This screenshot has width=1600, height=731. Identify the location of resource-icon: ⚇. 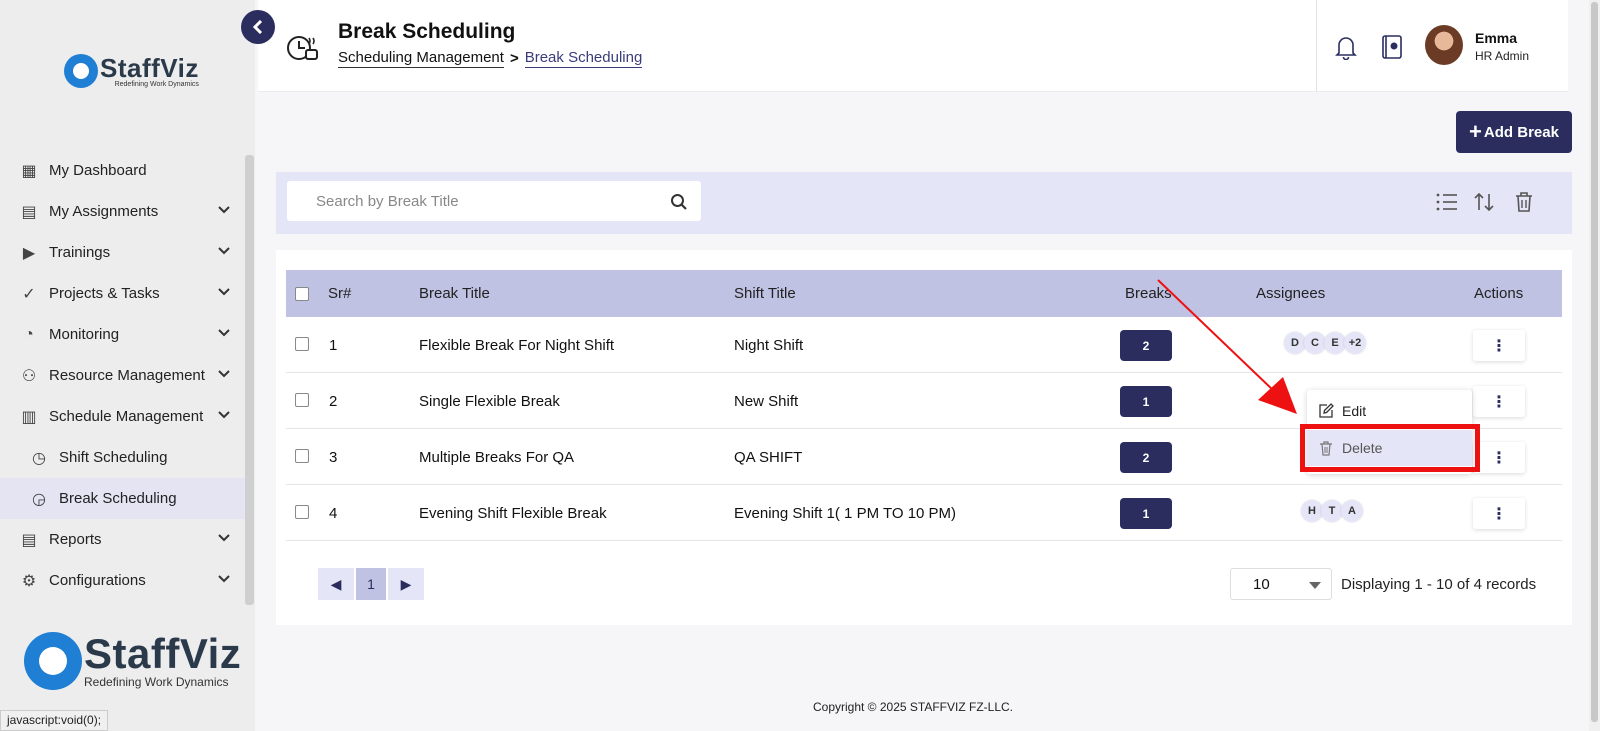
(29, 376).